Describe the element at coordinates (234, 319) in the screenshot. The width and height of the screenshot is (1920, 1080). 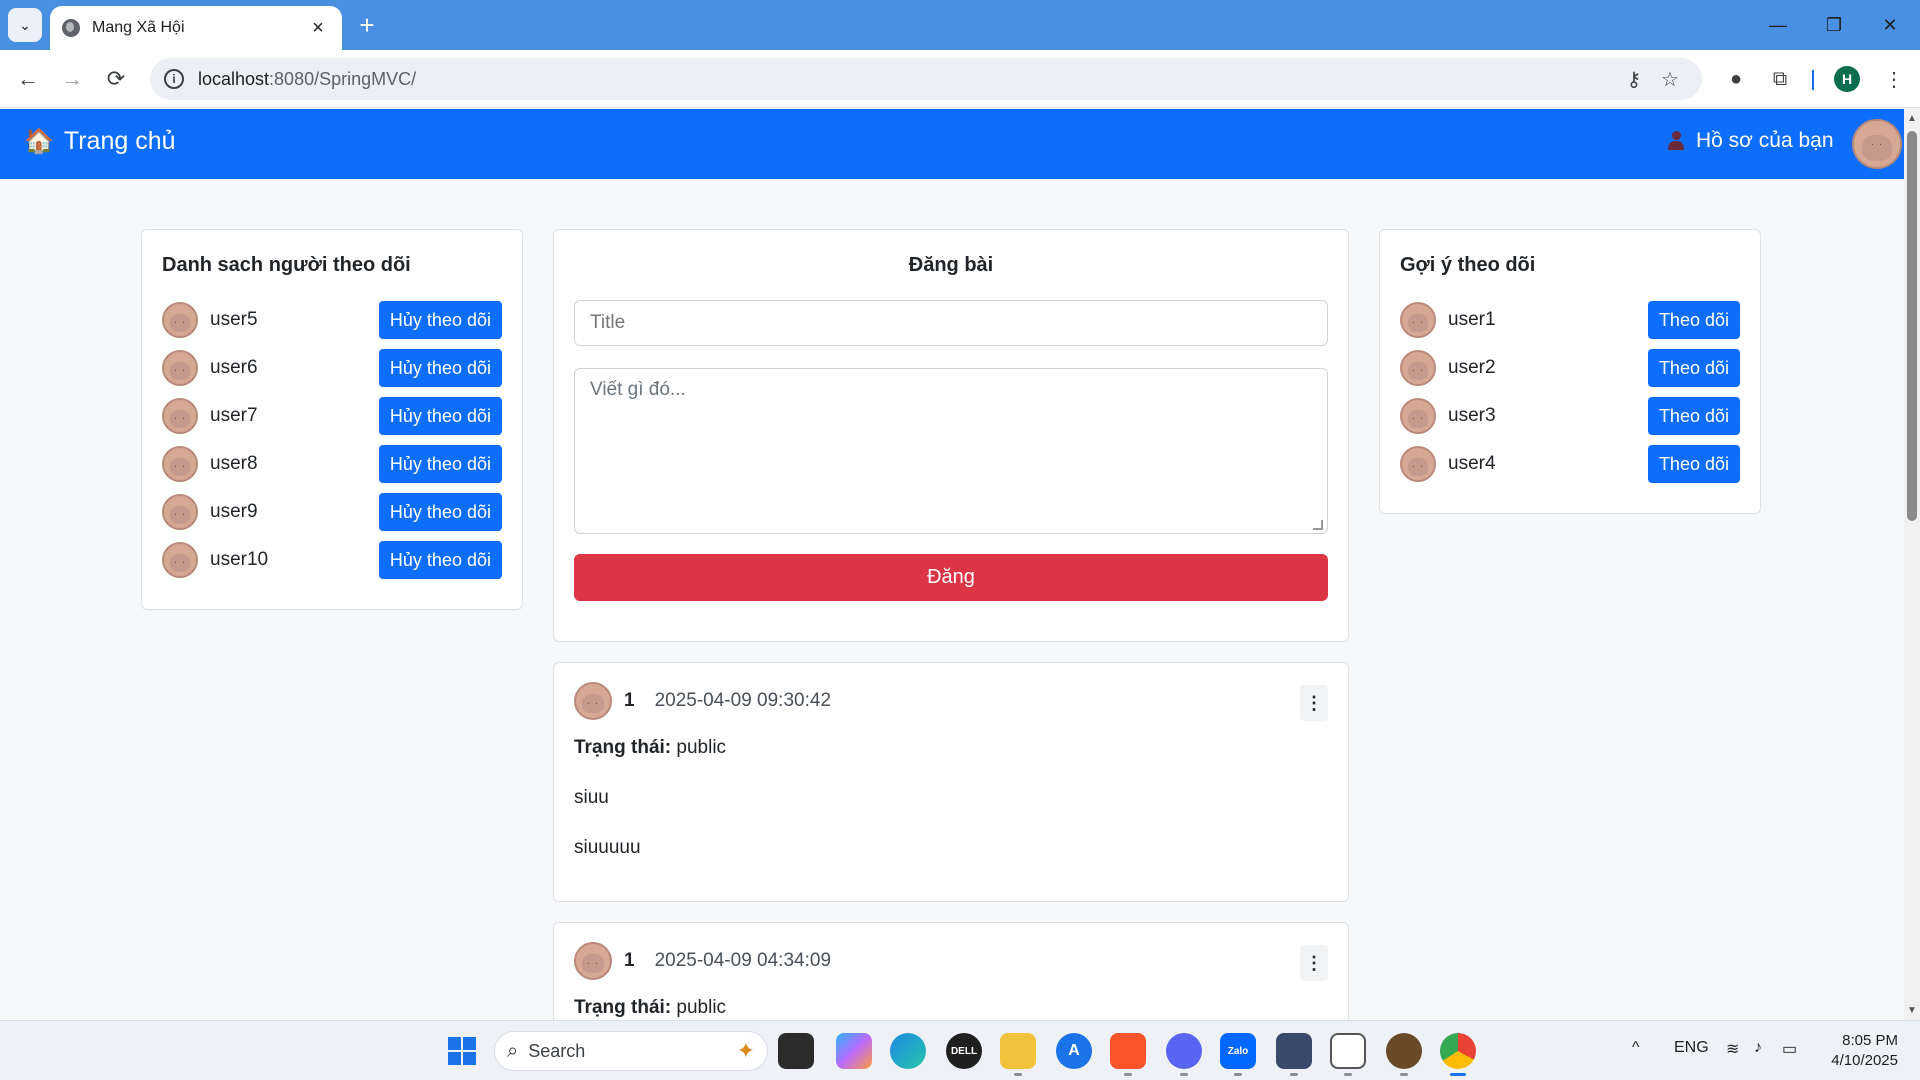
I see `username: user5` at that location.